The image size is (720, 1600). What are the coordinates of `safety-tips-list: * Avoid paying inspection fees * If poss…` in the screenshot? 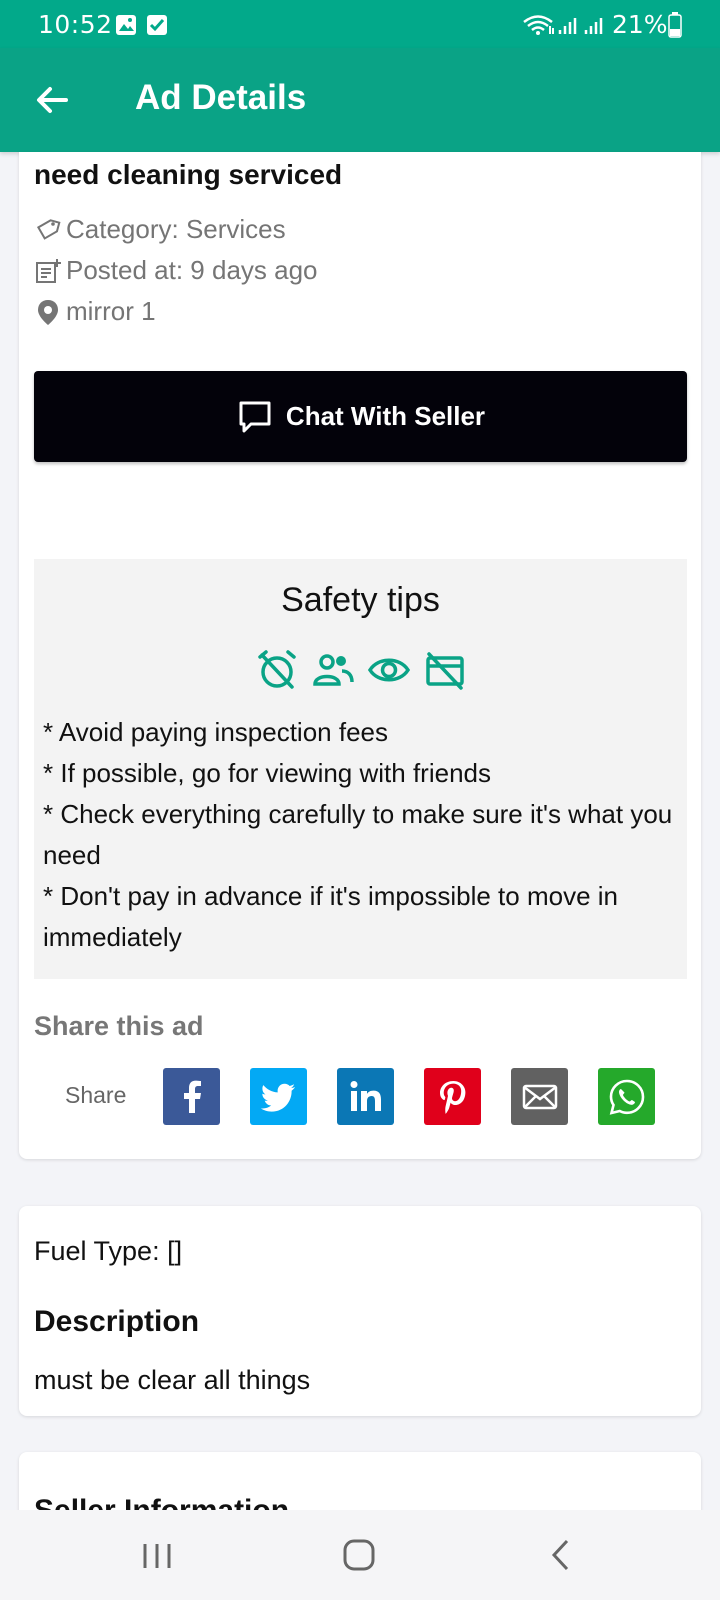 It's located at (358, 835).